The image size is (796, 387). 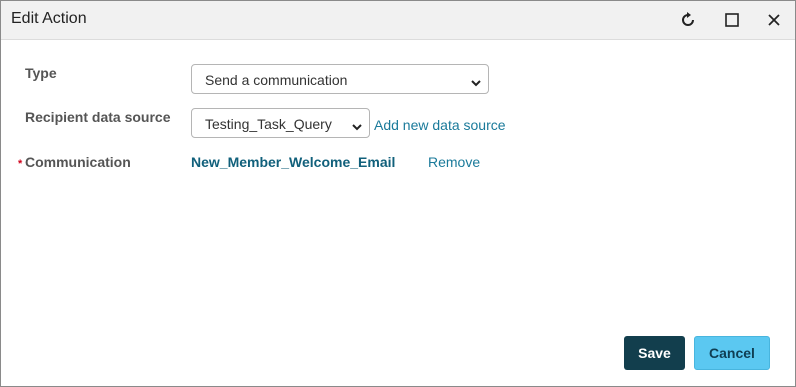 I want to click on refresh-icon, so click(x=688, y=20).